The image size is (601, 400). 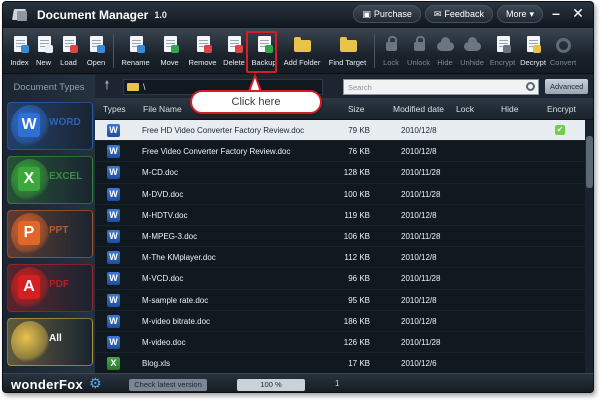 I want to click on category-excel: X EXCEL, so click(x=49, y=180).